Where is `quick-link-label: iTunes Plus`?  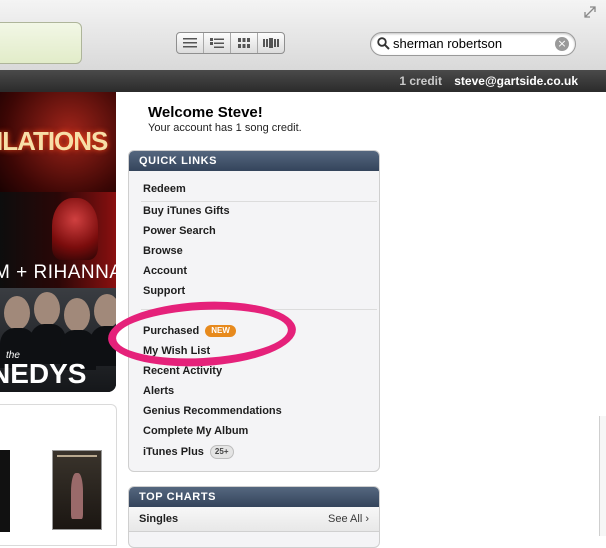
quick-link-label: iTunes Plus is located at coordinates (173, 452).